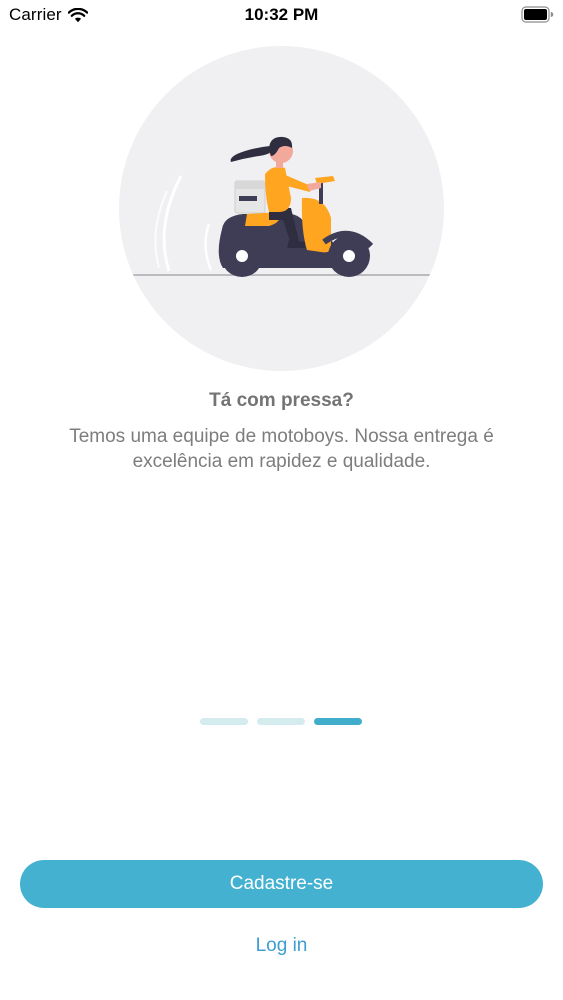 The height and width of the screenshot is (1000, 563). I want to click on status-time: 10:32 PM, so click(281, 14).